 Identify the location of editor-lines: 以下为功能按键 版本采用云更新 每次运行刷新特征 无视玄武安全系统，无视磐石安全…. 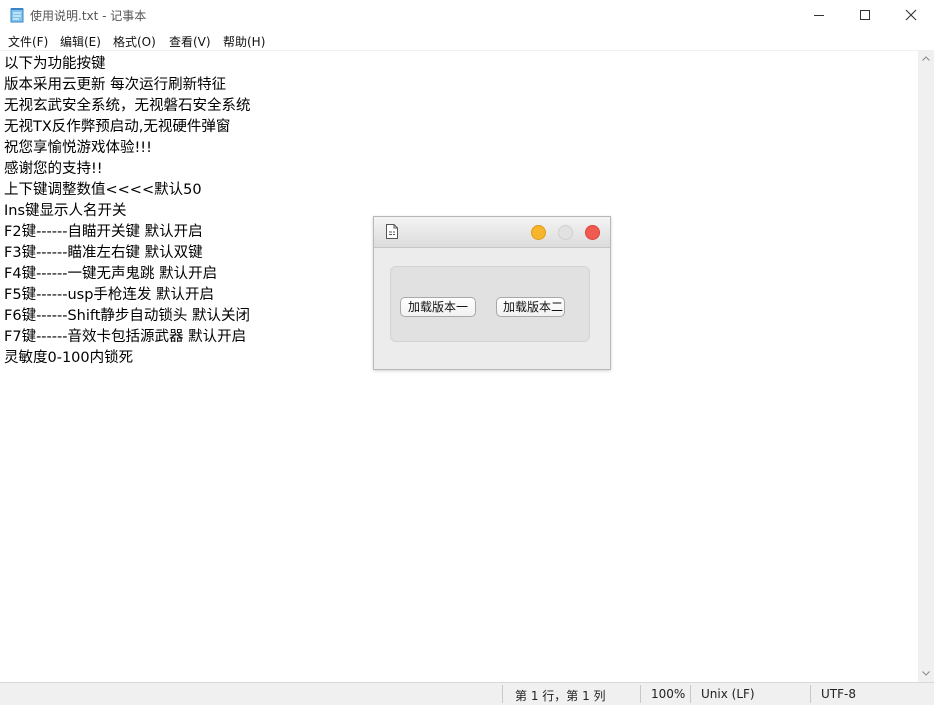
(127, 211).